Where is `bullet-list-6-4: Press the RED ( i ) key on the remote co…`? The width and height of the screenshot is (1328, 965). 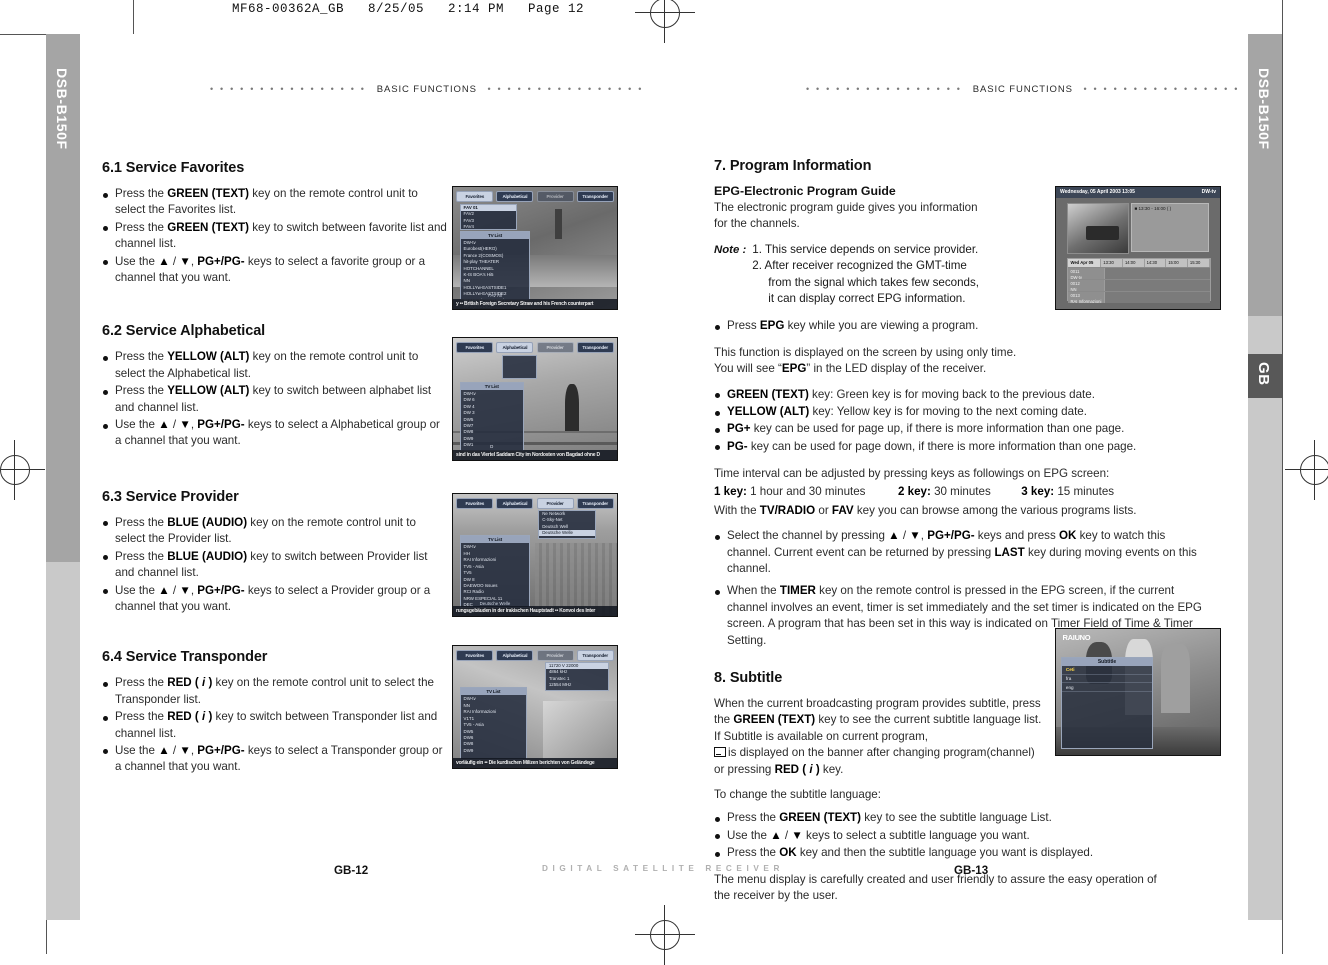
bullet-list-6-4: Press the RED ( i ) key on the remote co… is located at coordinates (274, 725).